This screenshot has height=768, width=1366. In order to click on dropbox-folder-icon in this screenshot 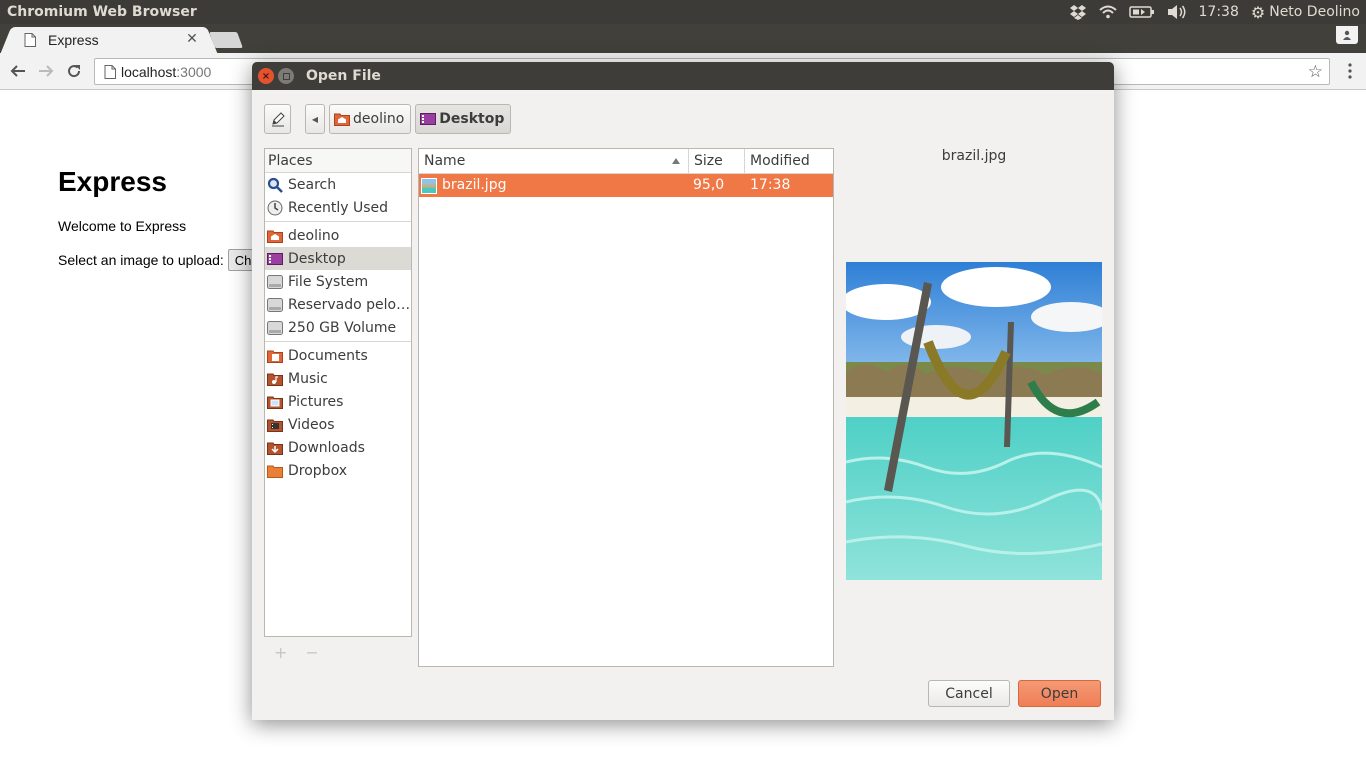, I will do `click(275, 471)`.